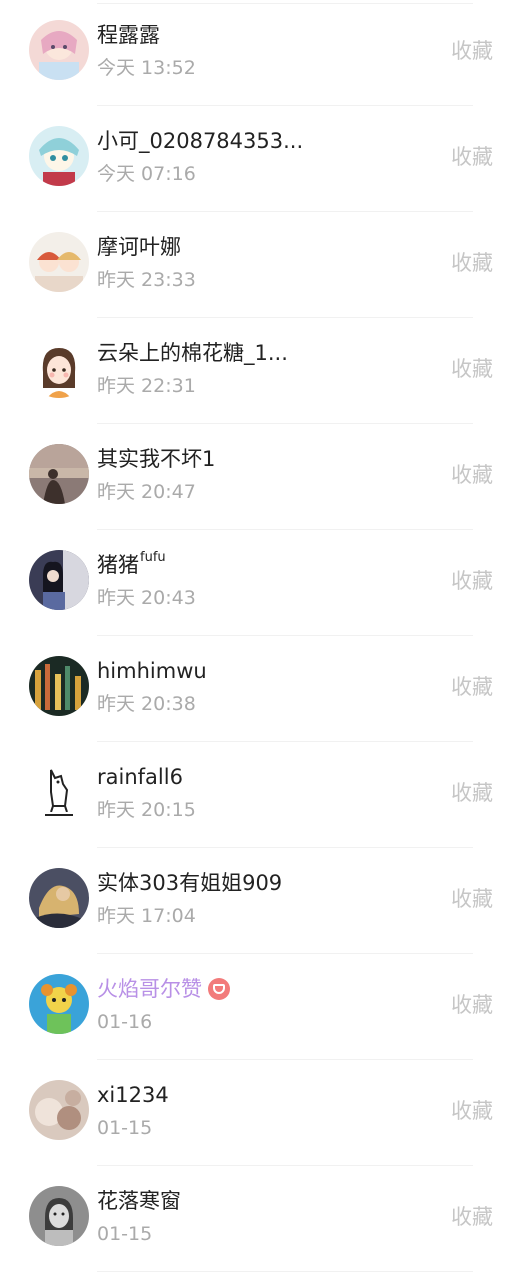  I want to click on user-name: 实体303有姐姐909, so click(190, 883).